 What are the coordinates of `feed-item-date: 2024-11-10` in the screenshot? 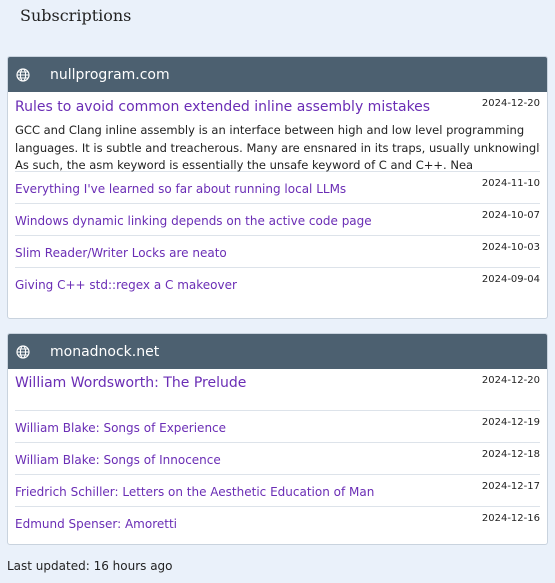 It's located at (510, 183).